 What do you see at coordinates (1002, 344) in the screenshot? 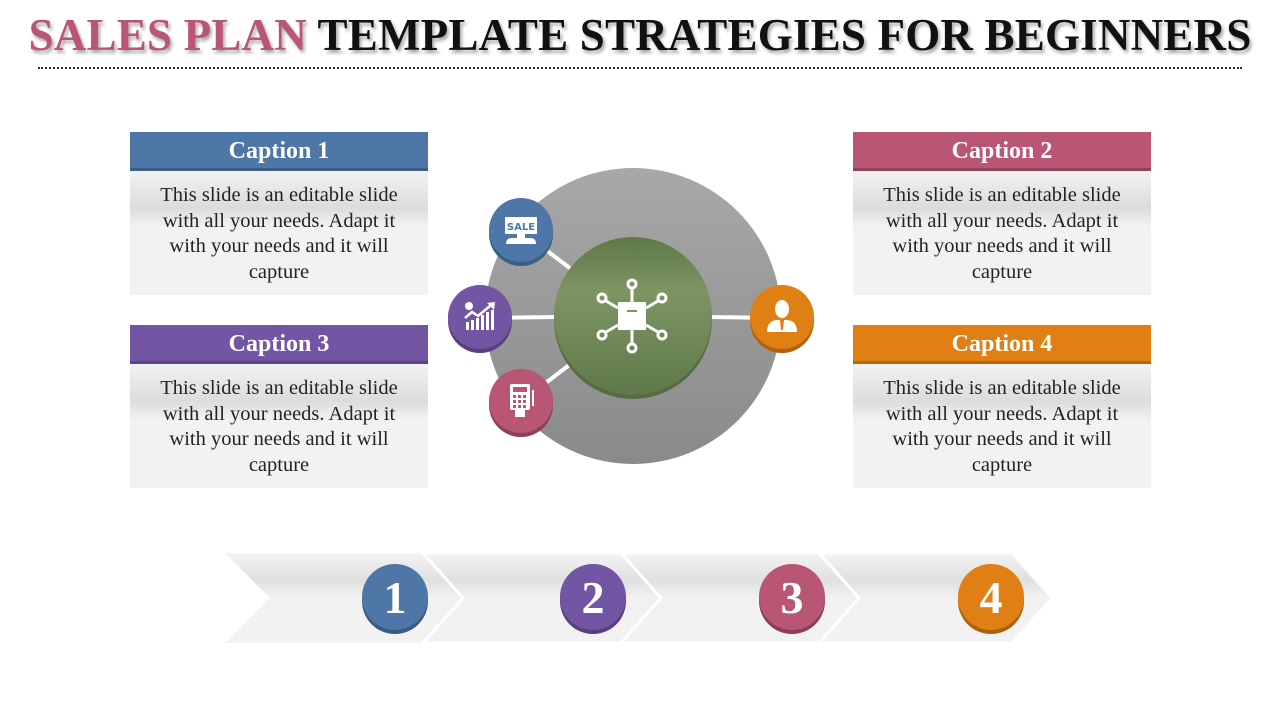
I see `caption-title: Caption 4` at bounding box center [1002, 344].